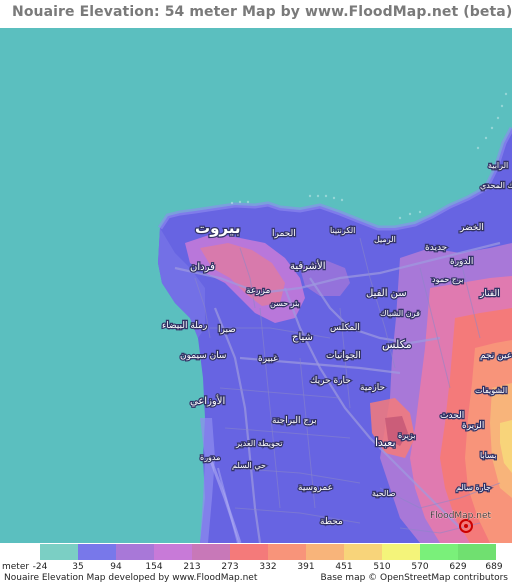 The image size is (512, 583). Describe the element at coordinates (420, 567) in the screenshot. I see `legend-tick: 570` at that location.